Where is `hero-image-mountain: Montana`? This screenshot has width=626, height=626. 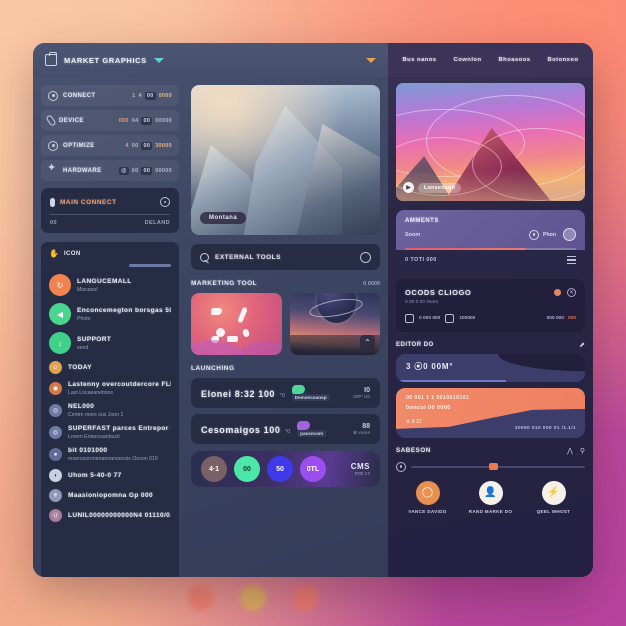 hero-image-mountain: Montana is located at coordinates (285, 160).